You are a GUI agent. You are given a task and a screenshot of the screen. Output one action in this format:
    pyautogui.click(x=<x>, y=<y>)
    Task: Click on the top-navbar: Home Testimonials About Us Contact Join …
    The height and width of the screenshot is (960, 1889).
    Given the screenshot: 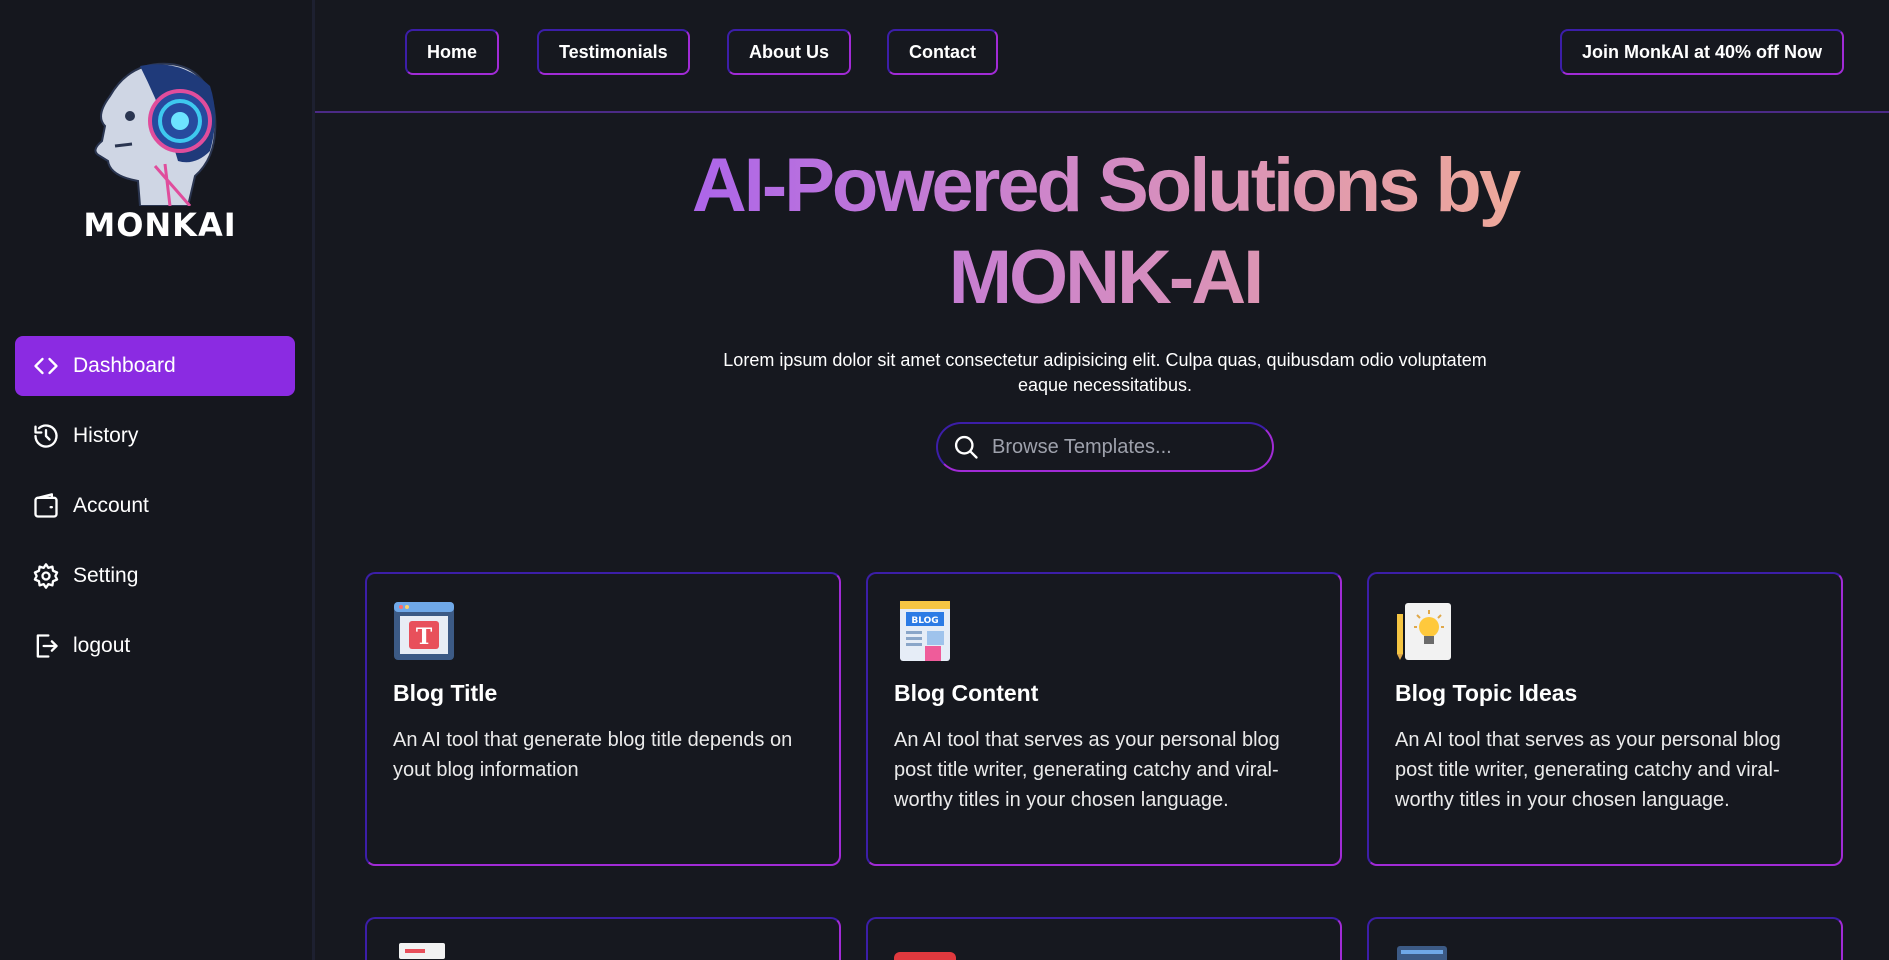 What is the action you would take?
    pyautogui.click(x=1102, y=56)
    